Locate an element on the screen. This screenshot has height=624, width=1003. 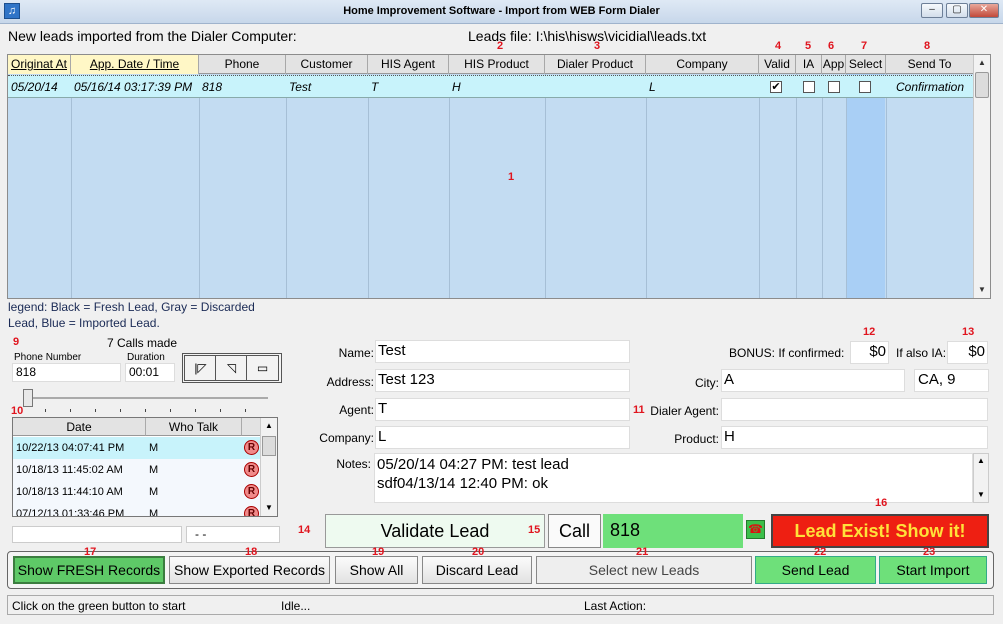
col-his-agent: HIS Agent is located at coordinates (408, 64).